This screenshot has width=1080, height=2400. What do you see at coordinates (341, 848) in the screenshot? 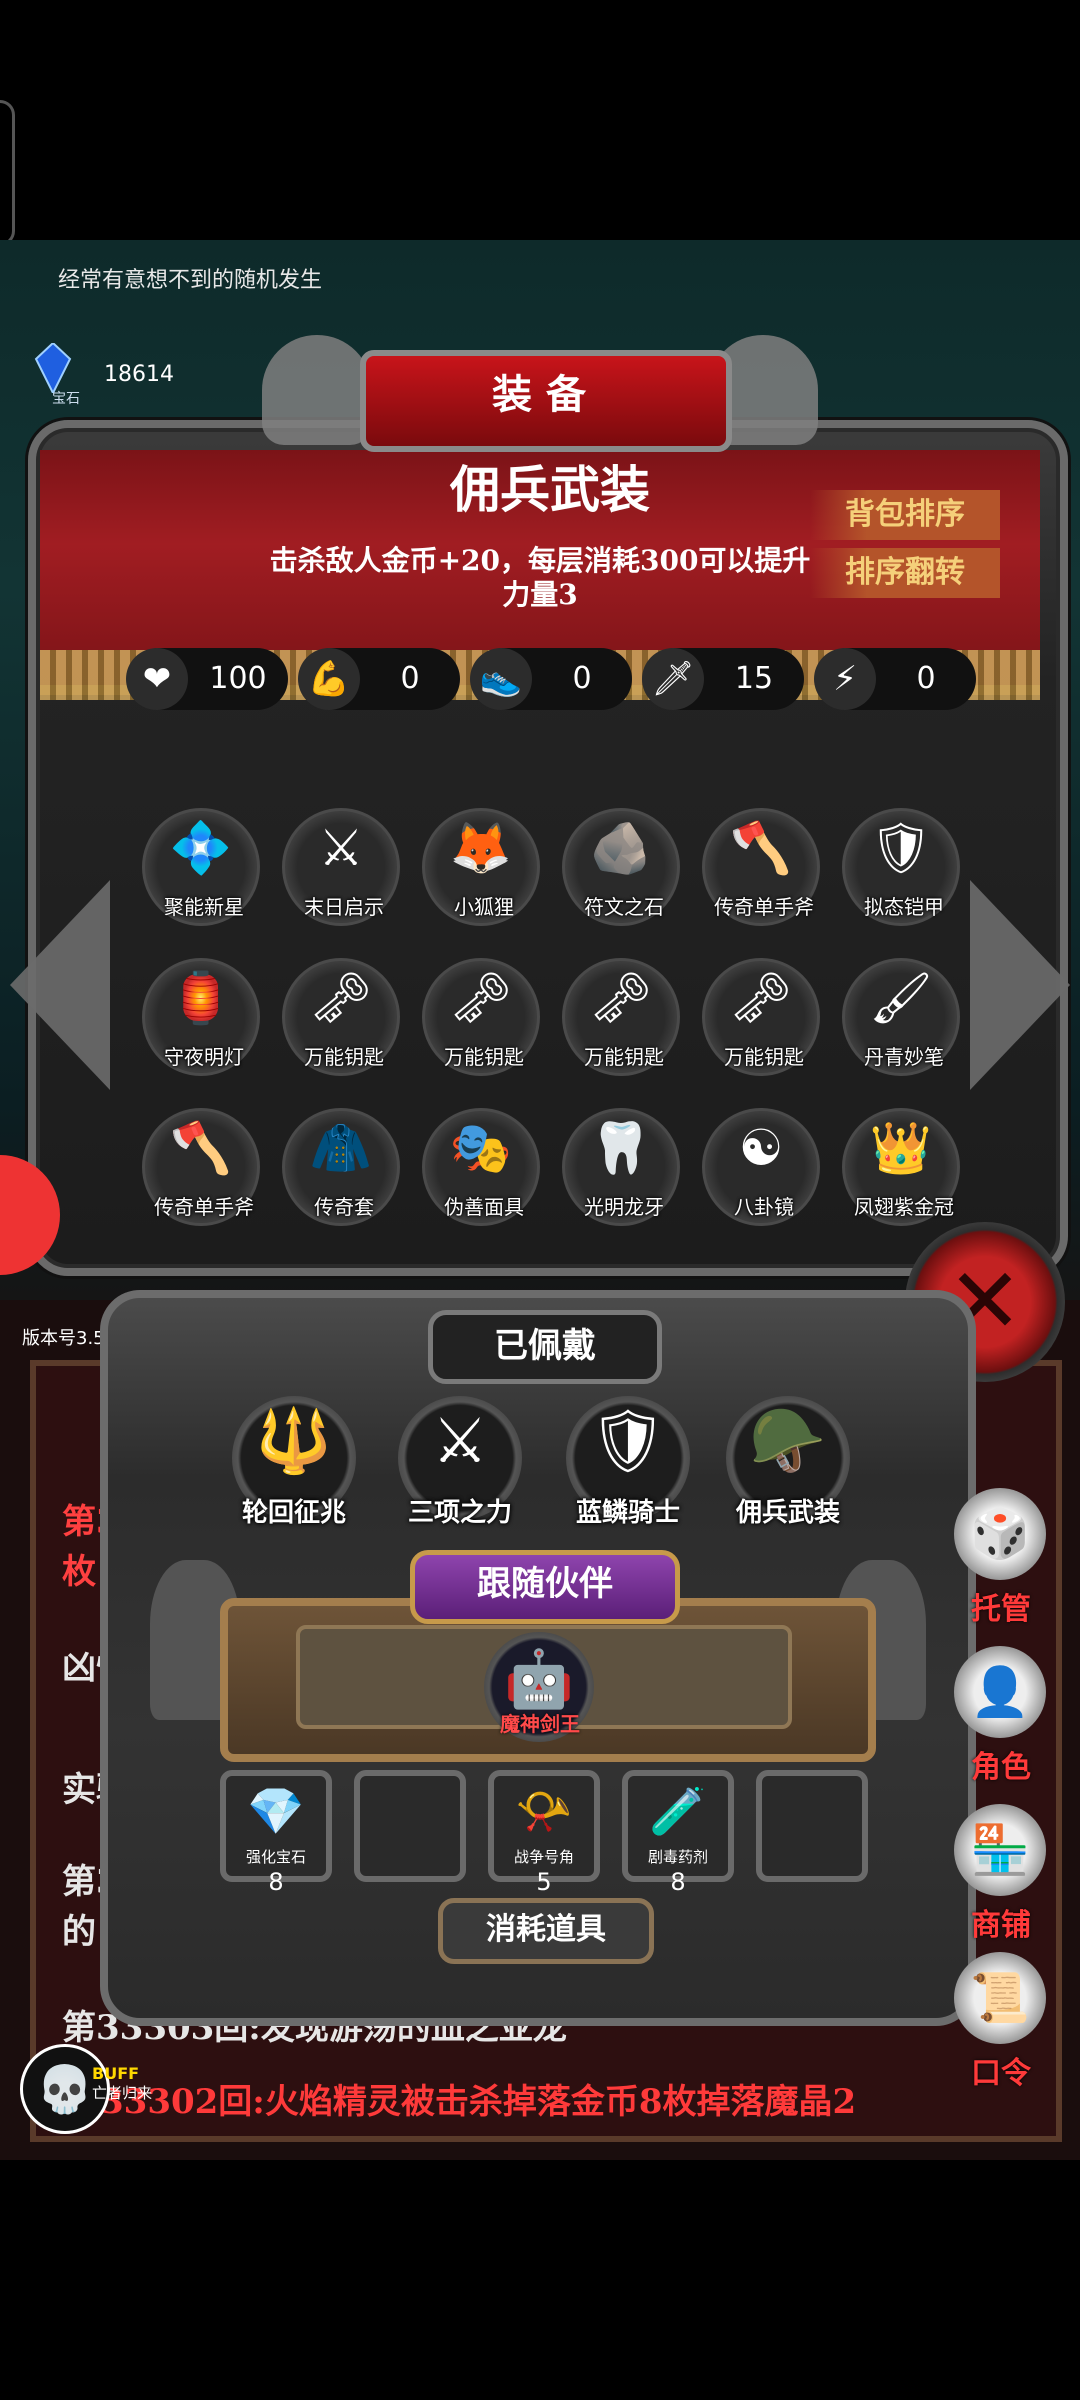
I see `item-icon: ⚔` at bounding box center [341, 848].